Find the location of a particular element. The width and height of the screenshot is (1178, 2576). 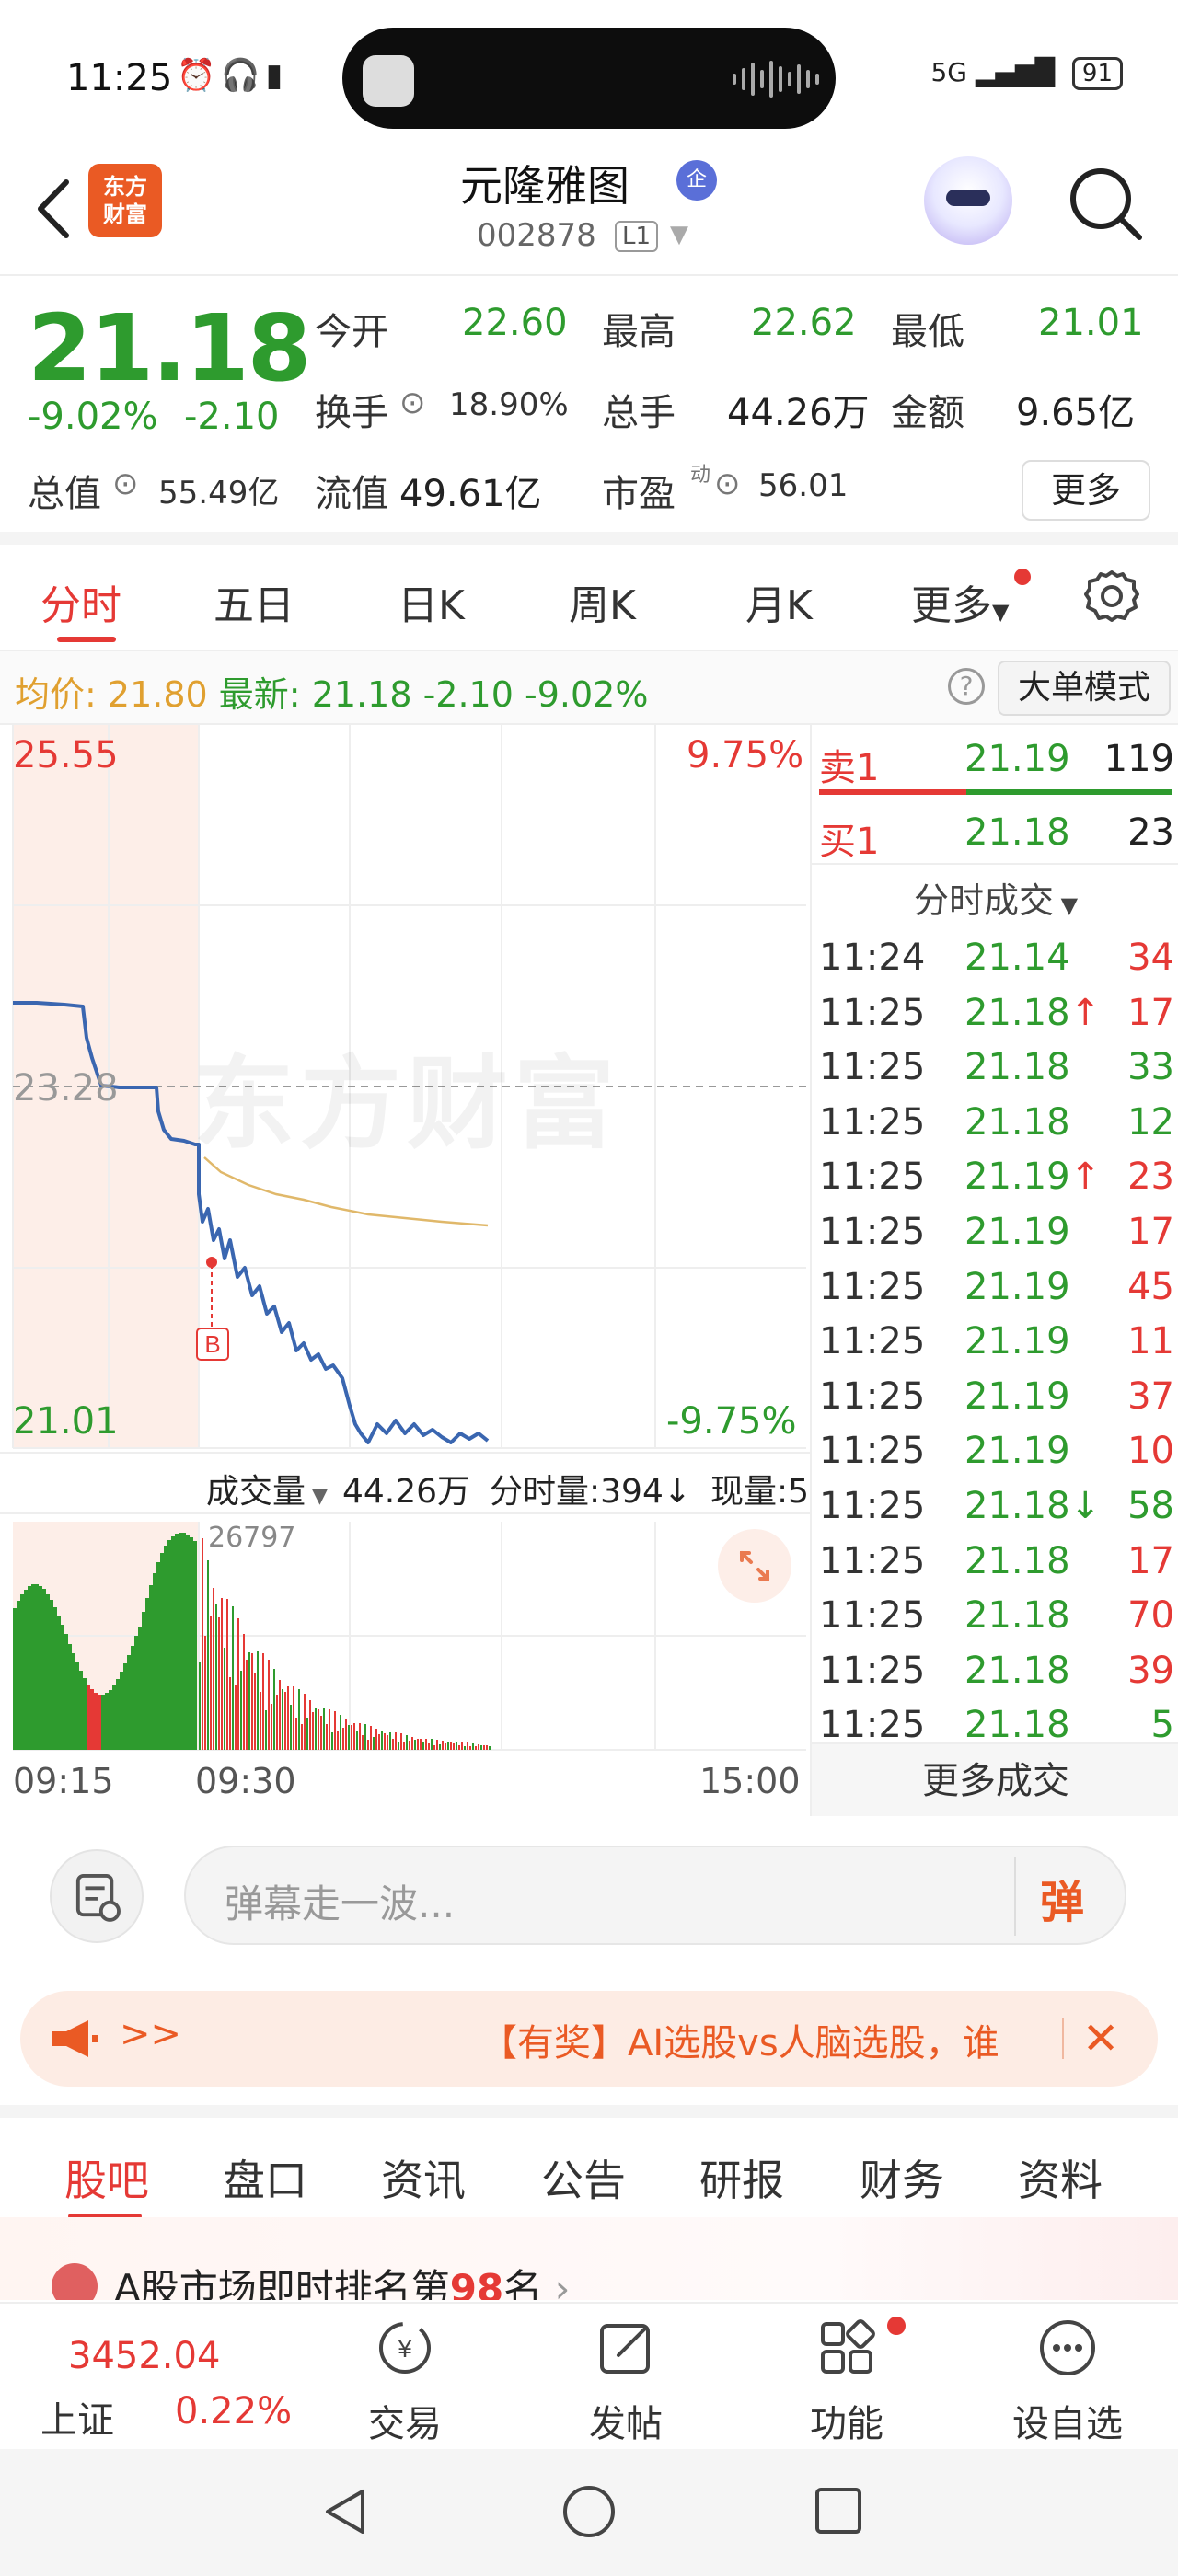

level-badge: L1 is located at coordinates (637, 236).